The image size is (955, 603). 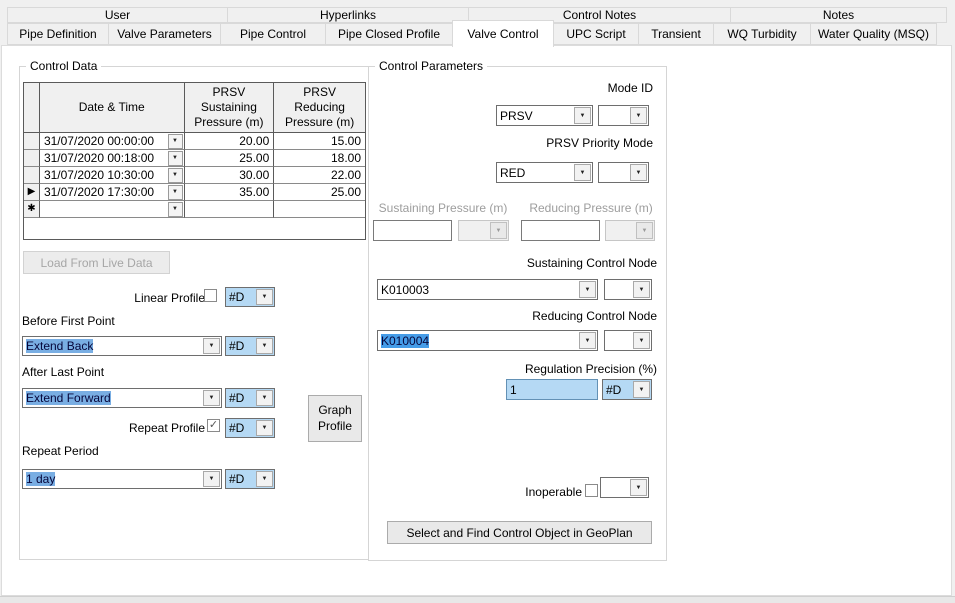 I want to click on after-last-point-flag-combo: #D ▼, so click(x=250, y=398).